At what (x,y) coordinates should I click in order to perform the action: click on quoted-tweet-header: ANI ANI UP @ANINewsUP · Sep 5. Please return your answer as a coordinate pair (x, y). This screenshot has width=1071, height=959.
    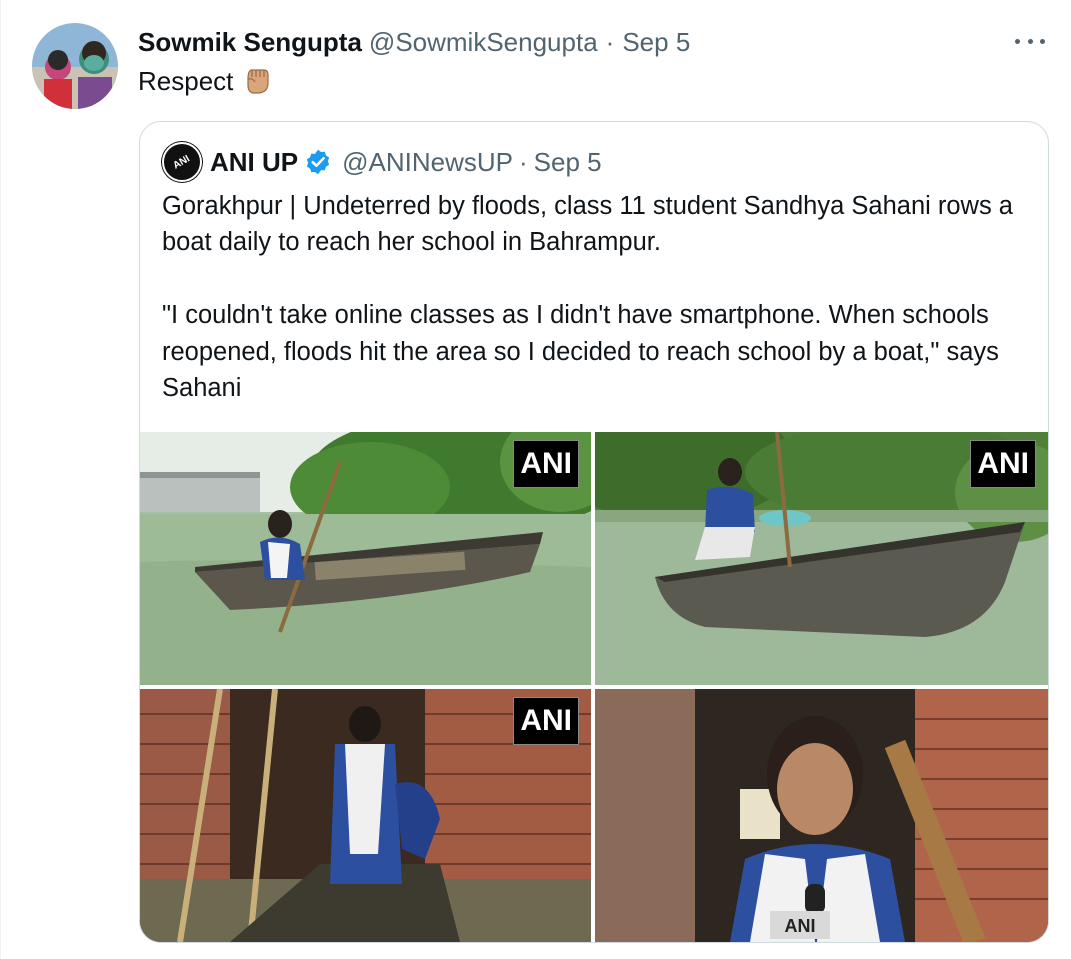
    Looking at the image, I should click on (382, 162).